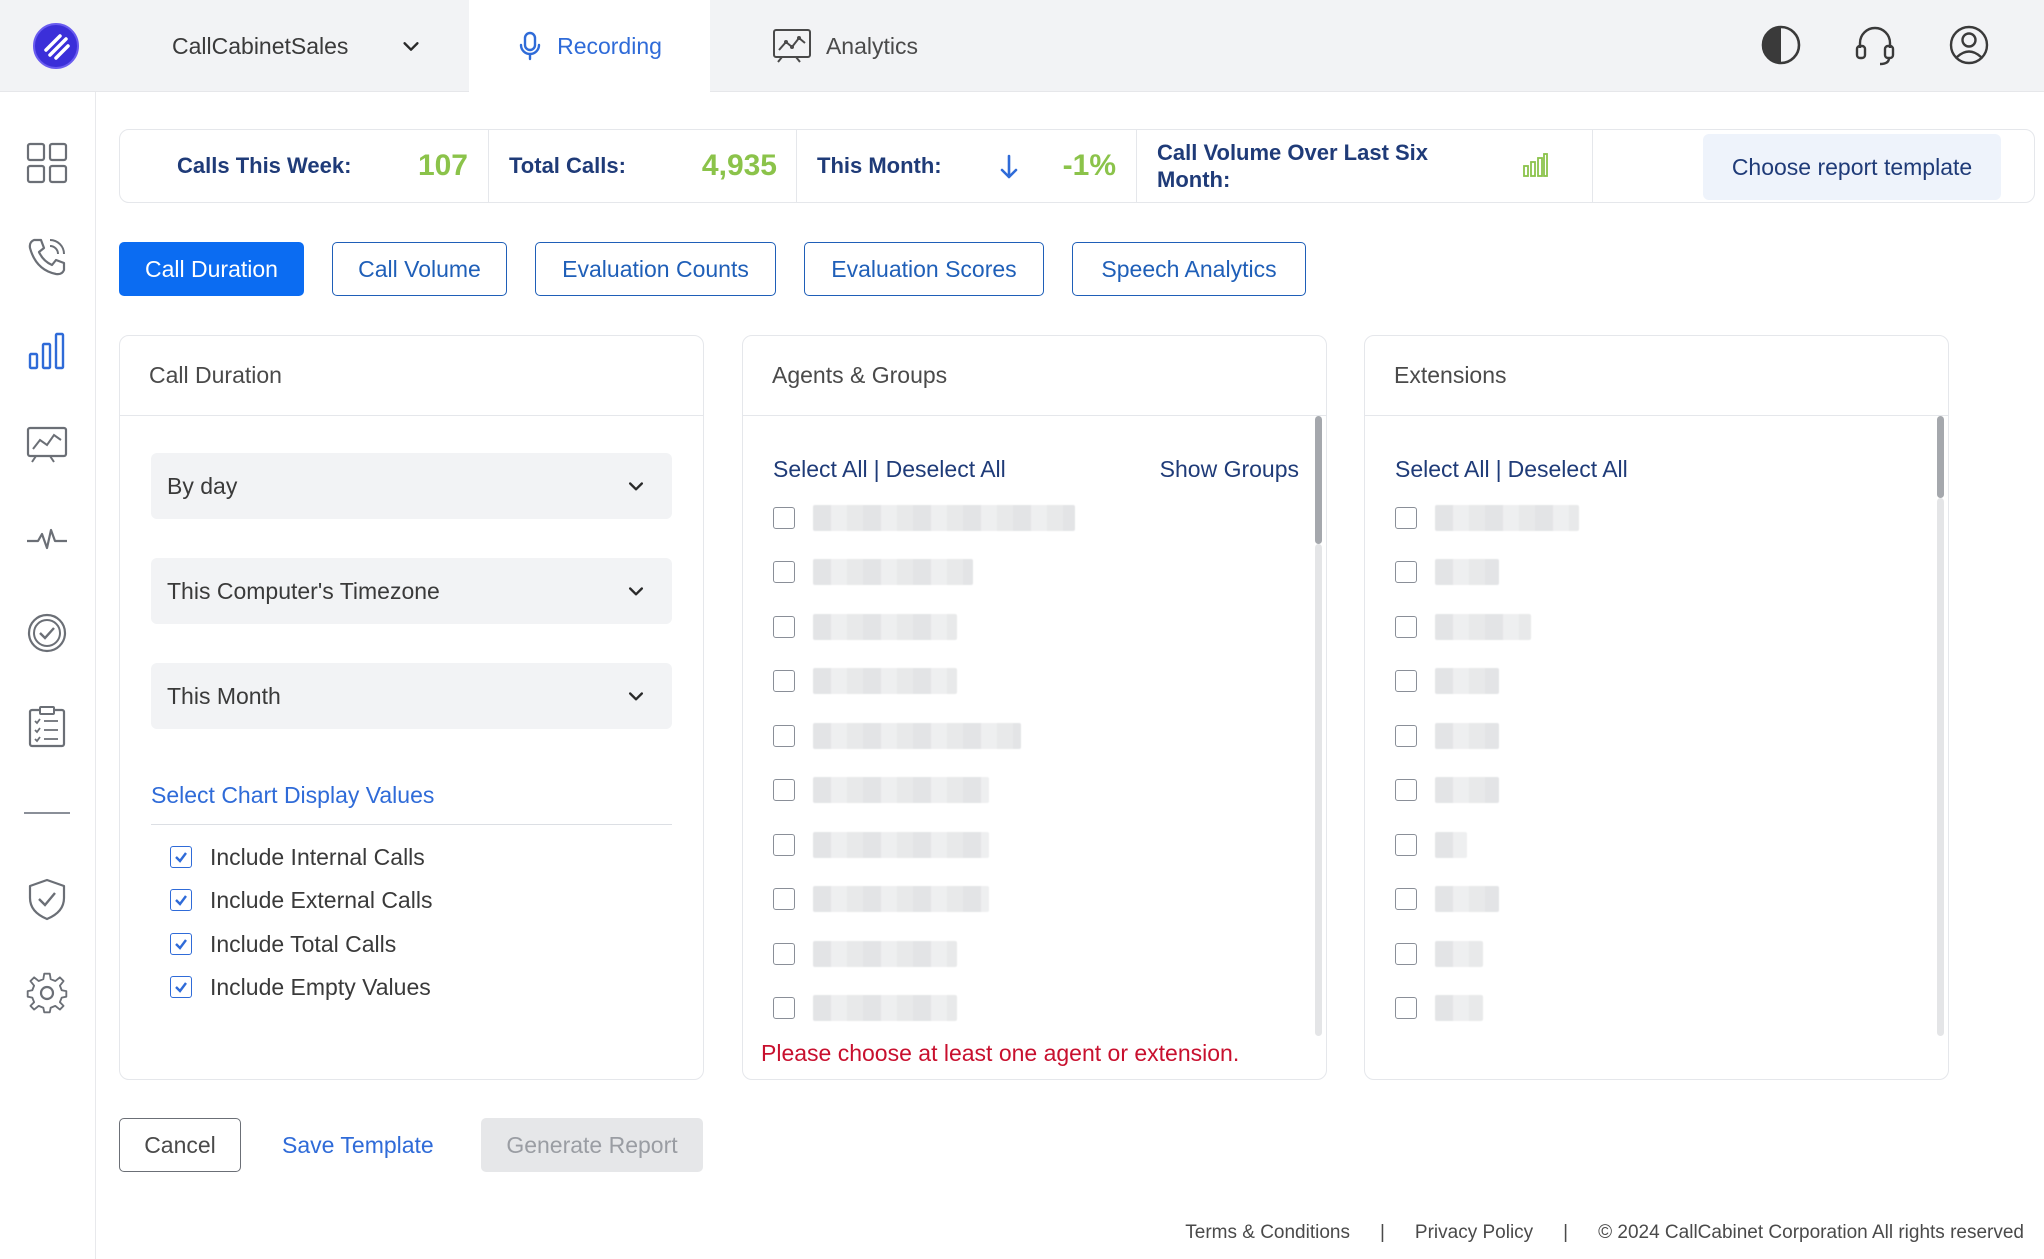 This screenshot has height=1259, width=2044. What do you see at coordinates (655, 269) in the screenshot?
I see `report-type-evaluation-counts: Evaluation Counts` at bounding box center [655, 269].